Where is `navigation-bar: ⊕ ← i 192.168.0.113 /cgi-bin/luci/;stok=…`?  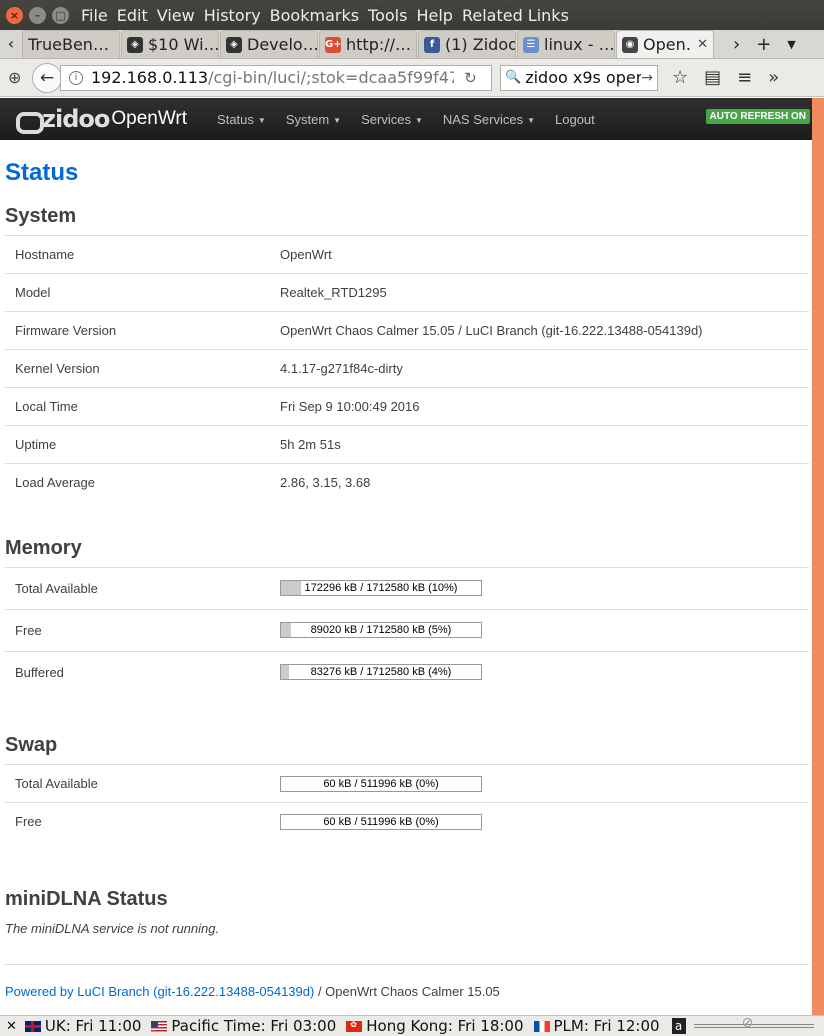
navigation-bar: ⊕ ← i 192.168.0.113 /cgi-bin/luci/;stok=… is located at coordinates (412, 78).